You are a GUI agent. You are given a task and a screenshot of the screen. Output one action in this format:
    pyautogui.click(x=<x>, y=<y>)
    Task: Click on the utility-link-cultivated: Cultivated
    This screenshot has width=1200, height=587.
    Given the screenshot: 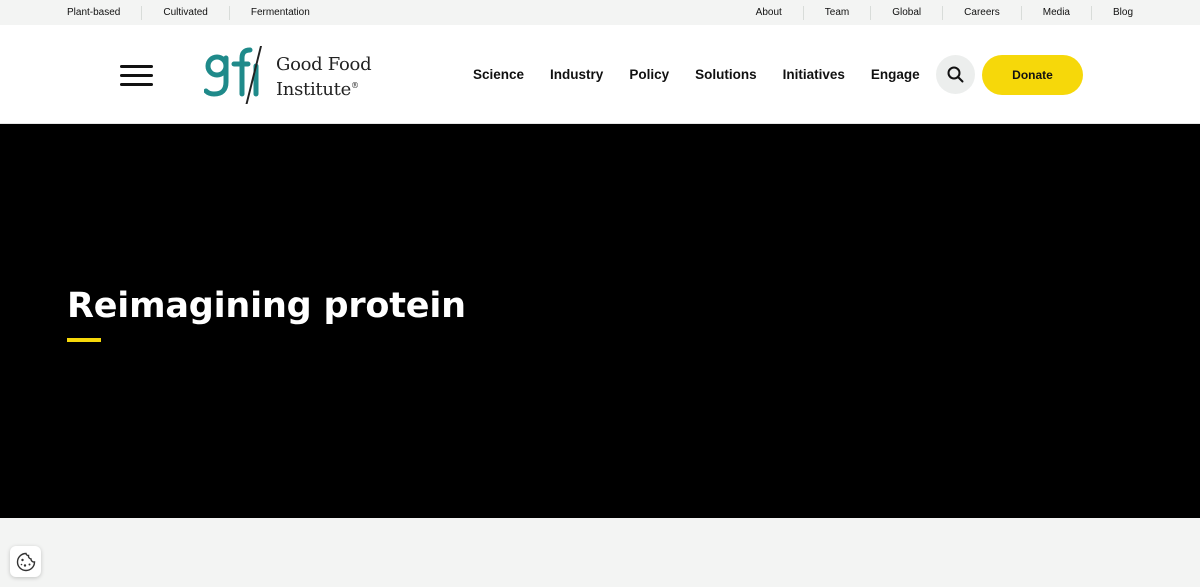 What is the action you would take?
    pyautogui.click(x=184, y=12)
    